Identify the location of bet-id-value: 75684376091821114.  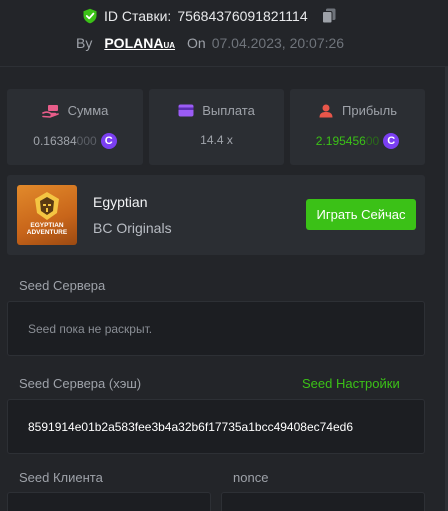
(242, 16).